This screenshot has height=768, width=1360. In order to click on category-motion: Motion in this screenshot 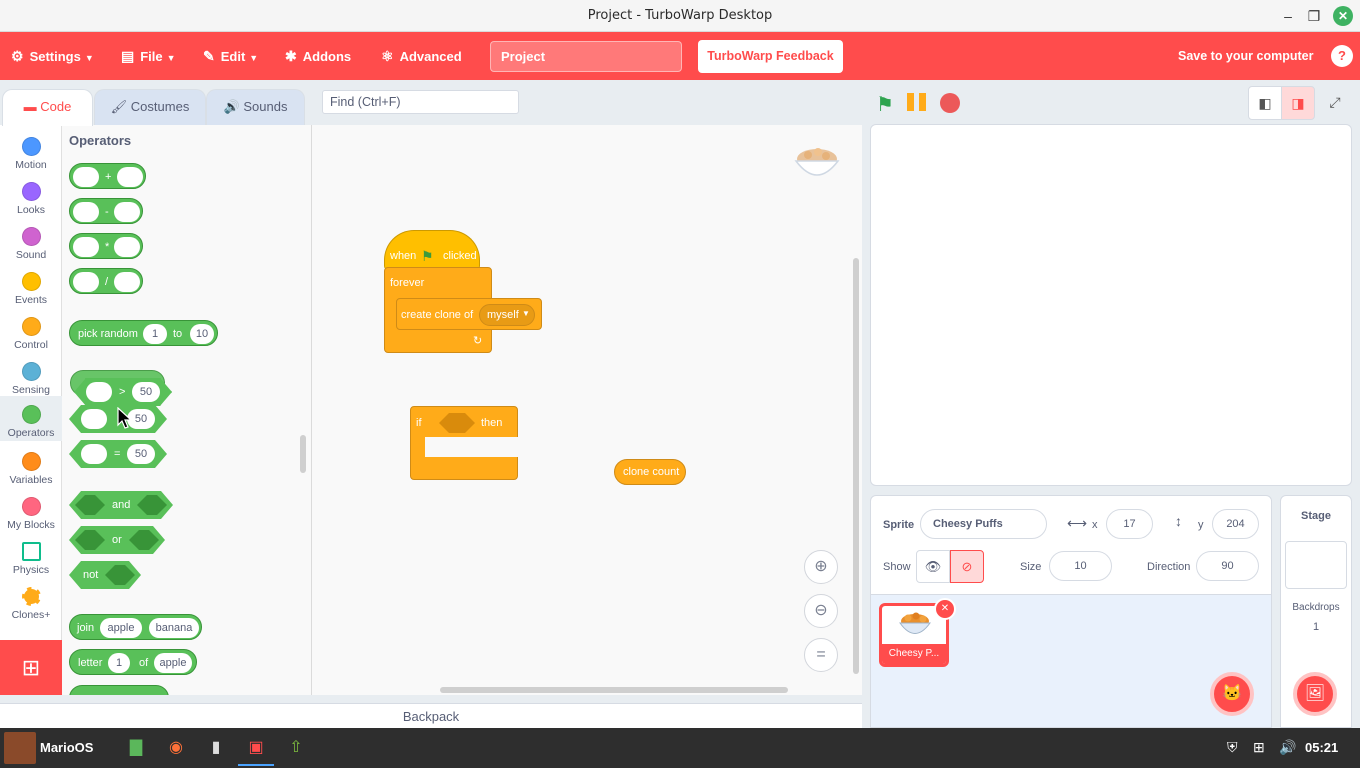, I will do `click(31, 153)`.